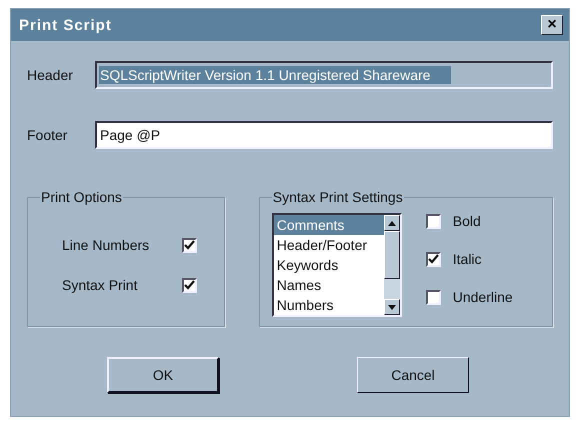 Image resolution: width=582 pixels, height=429 pixels. Describe the element at coordinates (50, 75) in the screenshot. I see `field-label: Header` at that location.